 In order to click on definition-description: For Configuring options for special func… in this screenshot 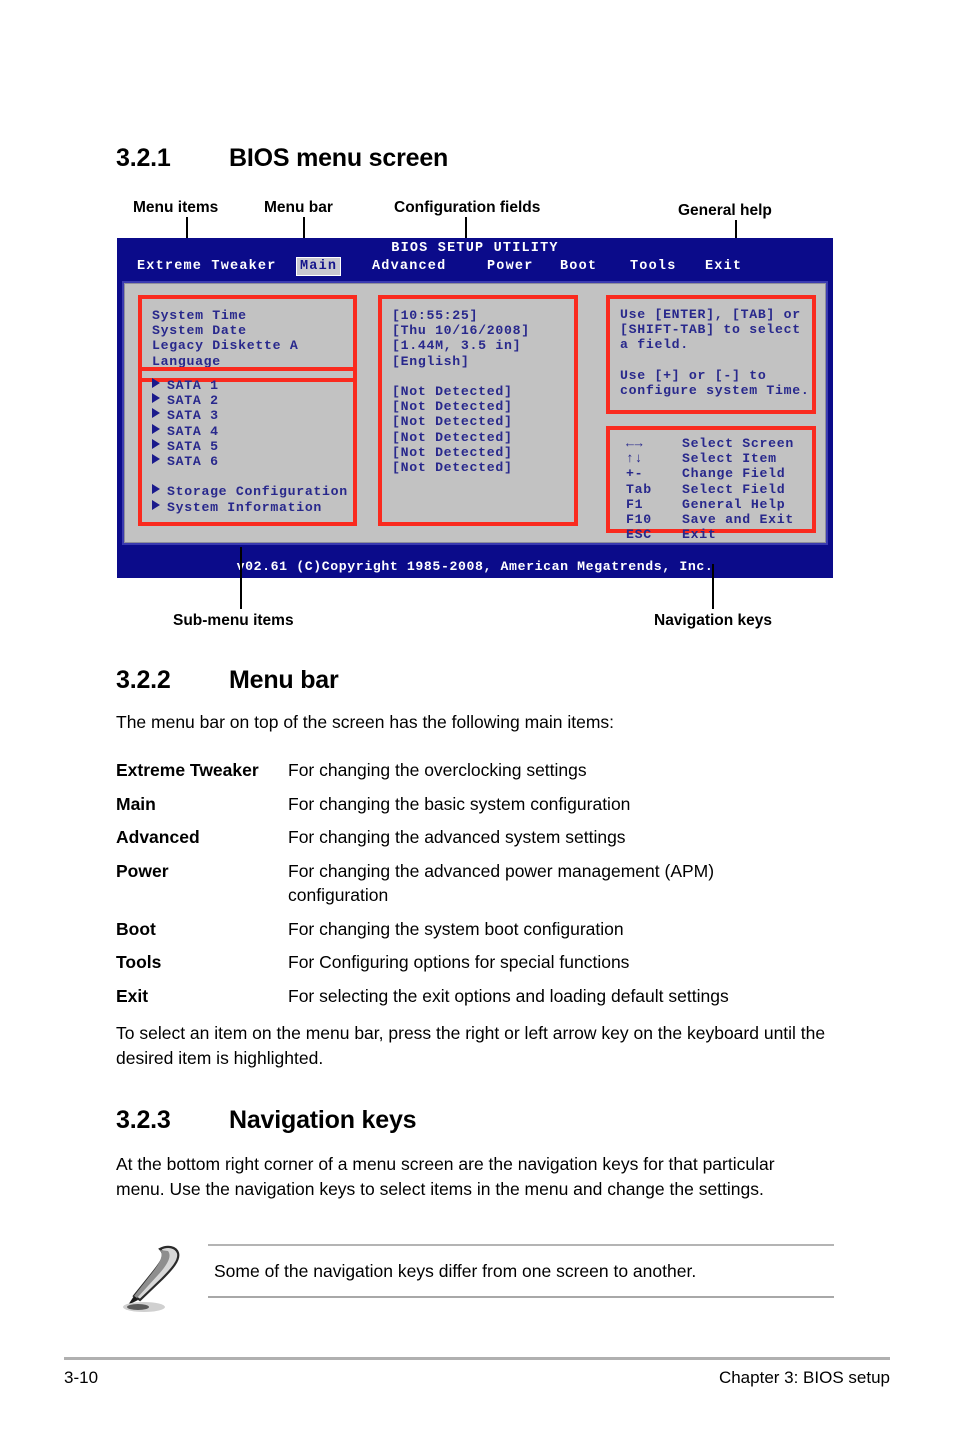, I will do `click(459, 962)`.